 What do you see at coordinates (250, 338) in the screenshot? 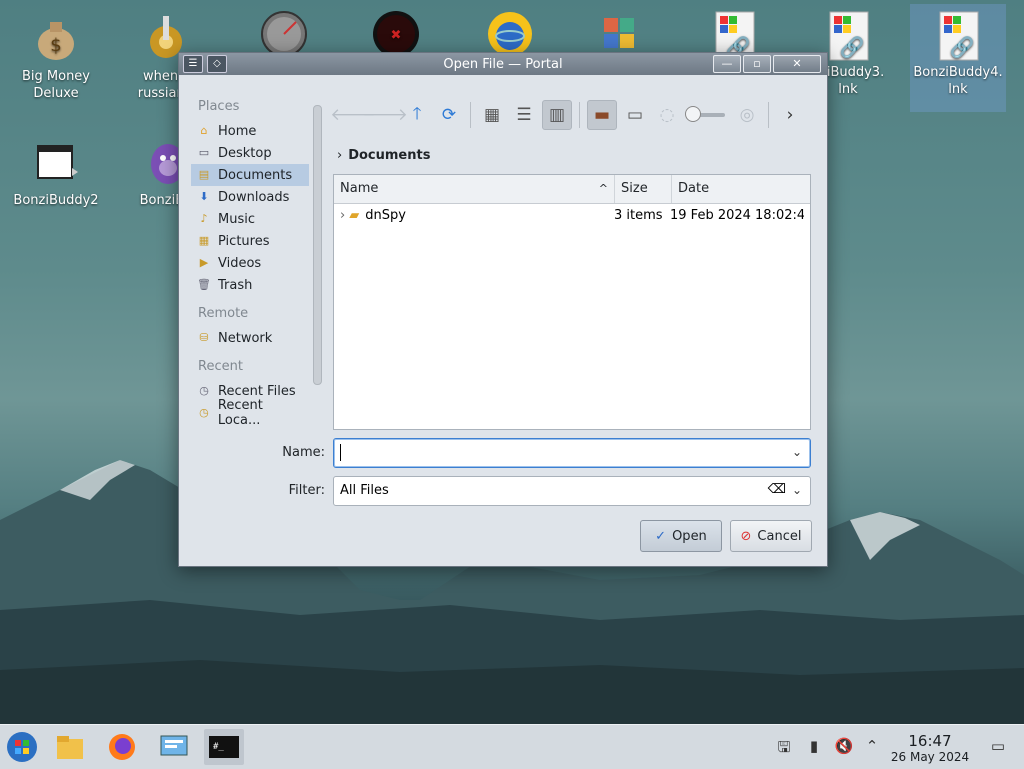
I see `places-item-network: ⛁ Network` at bounding box center [250, 338].